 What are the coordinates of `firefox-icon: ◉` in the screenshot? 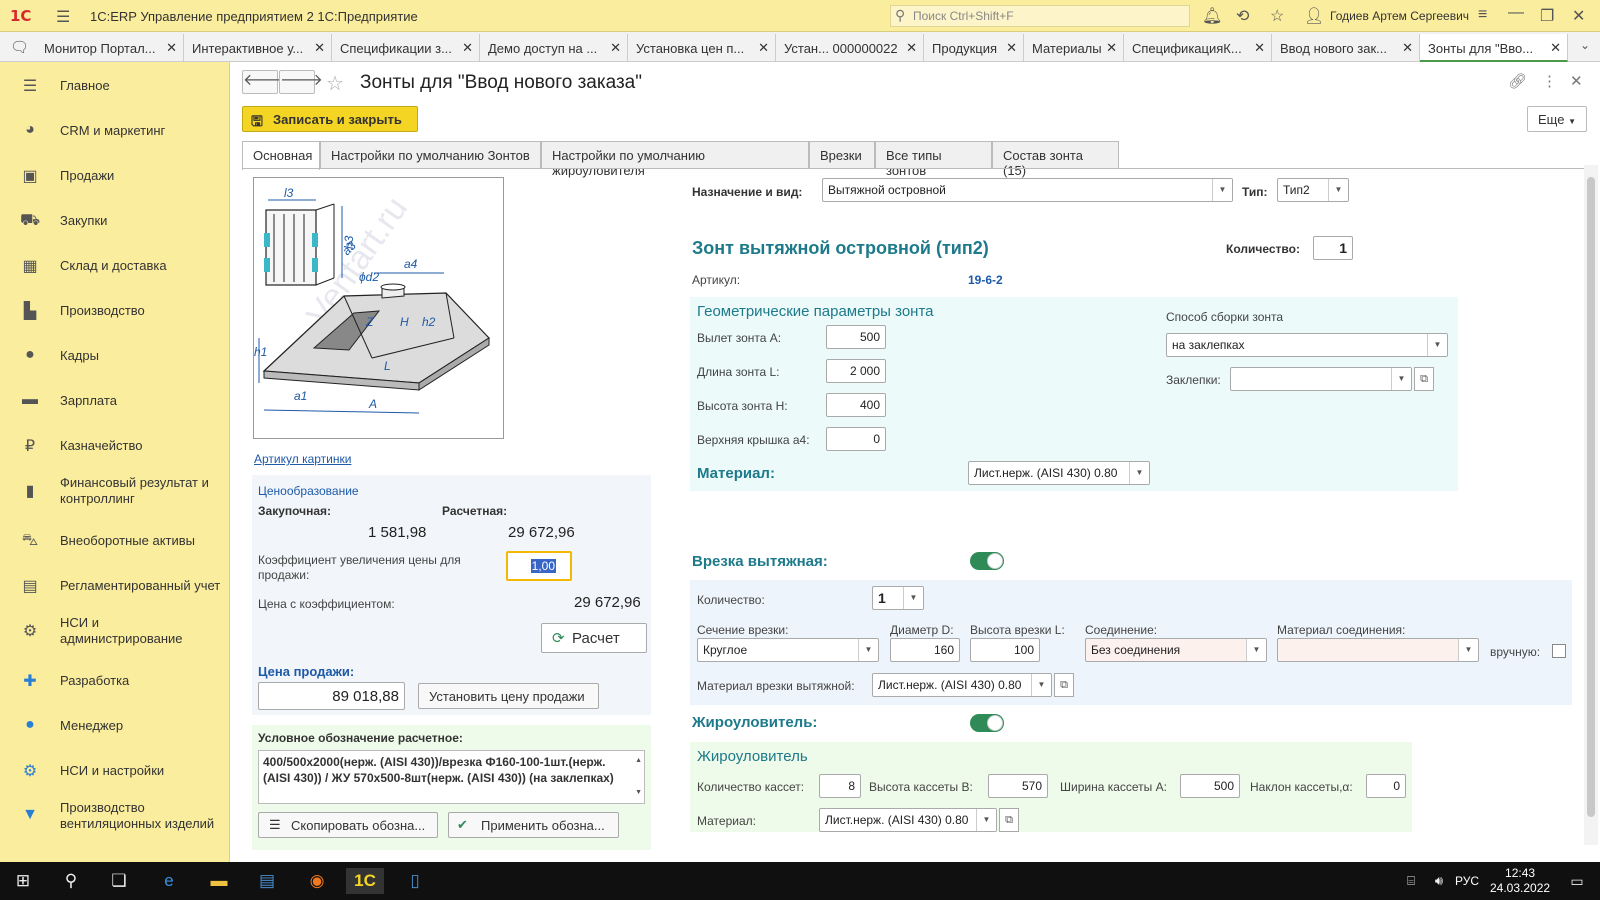 It's located at (317, 881).